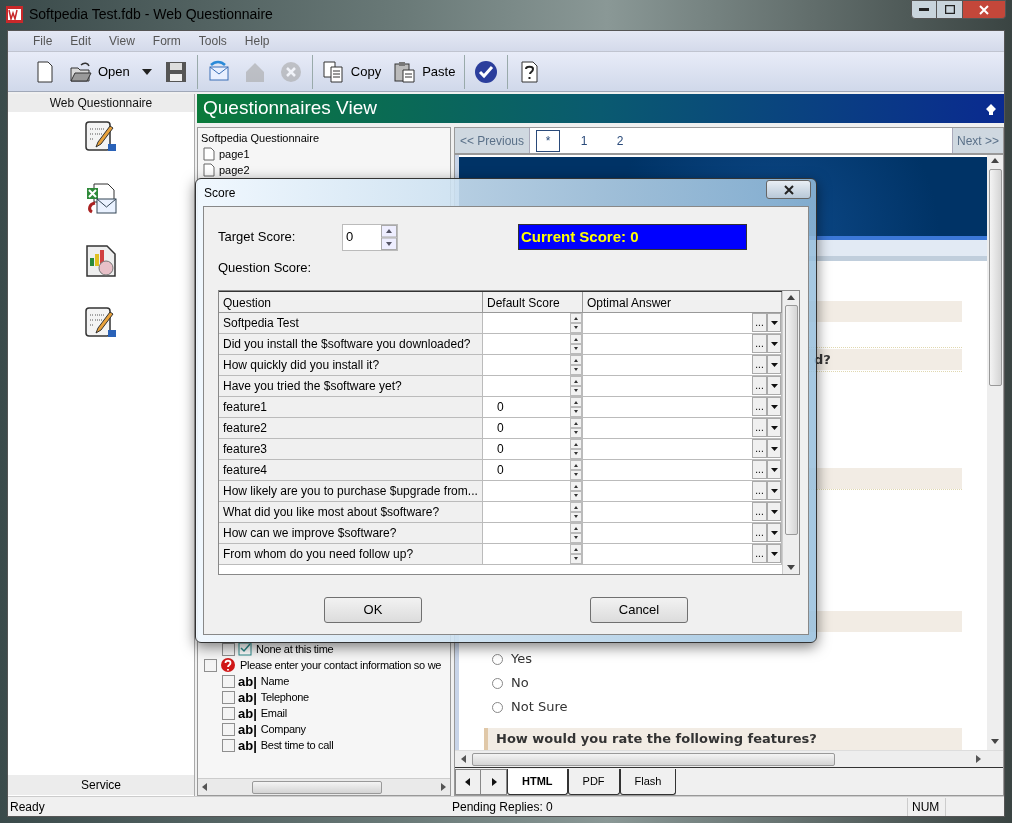  What do you see at coordinates (977, 140) in the screenshot?
I see `next-button: Next >>` at bounding box center [977, 140].